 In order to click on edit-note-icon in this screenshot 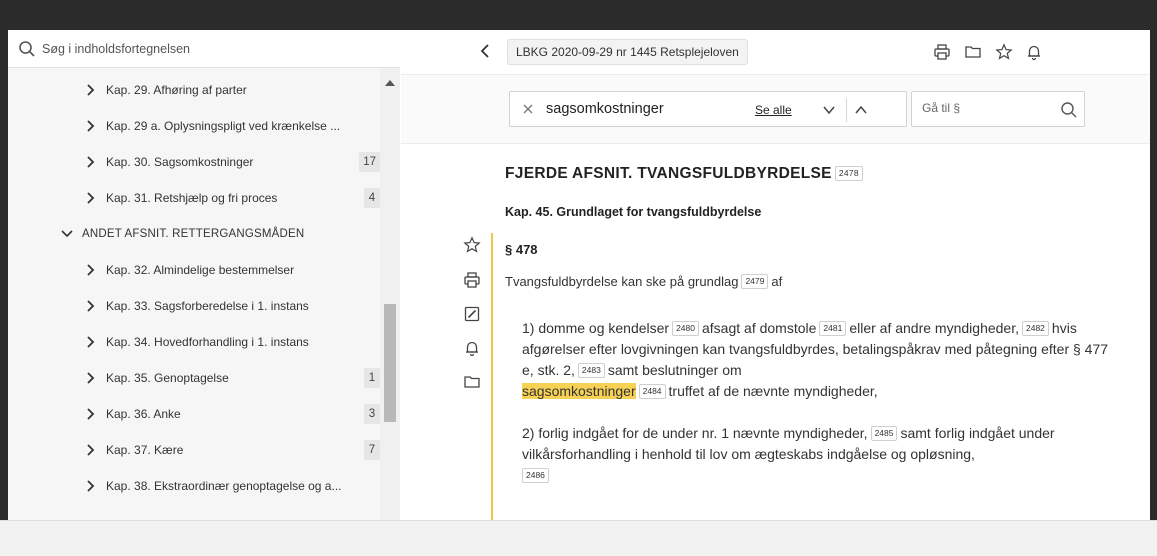, I will do `click(472, 314)`.